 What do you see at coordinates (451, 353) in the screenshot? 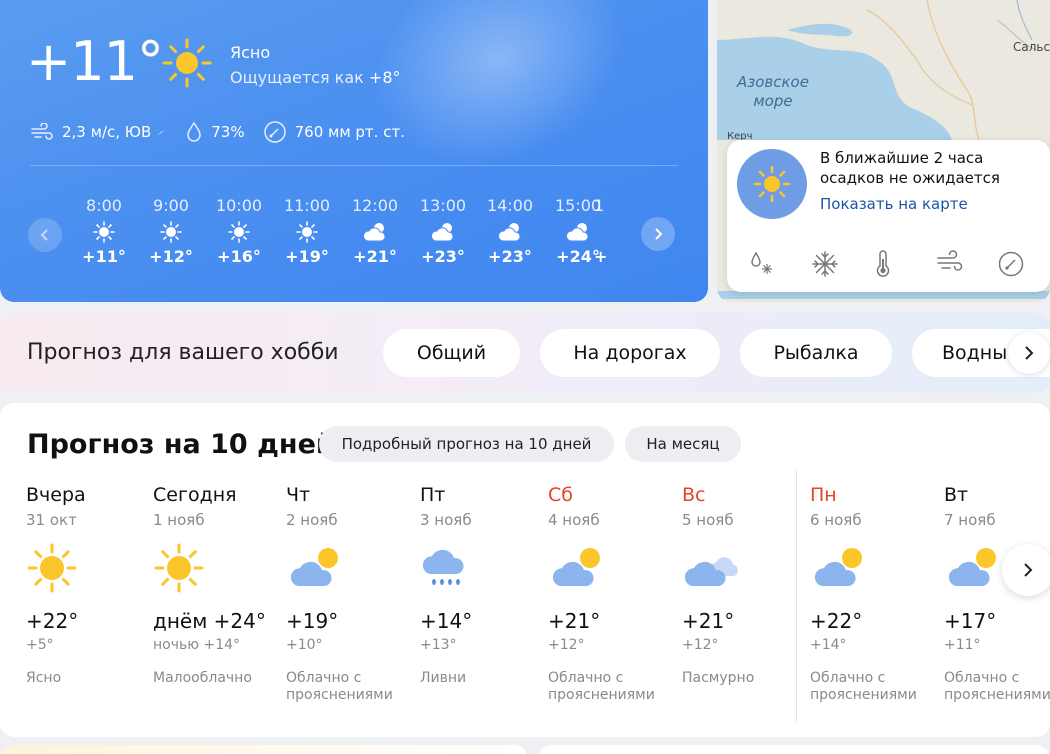
I see `hobby-chip-general: Общий` at bounding box center [451, 353].